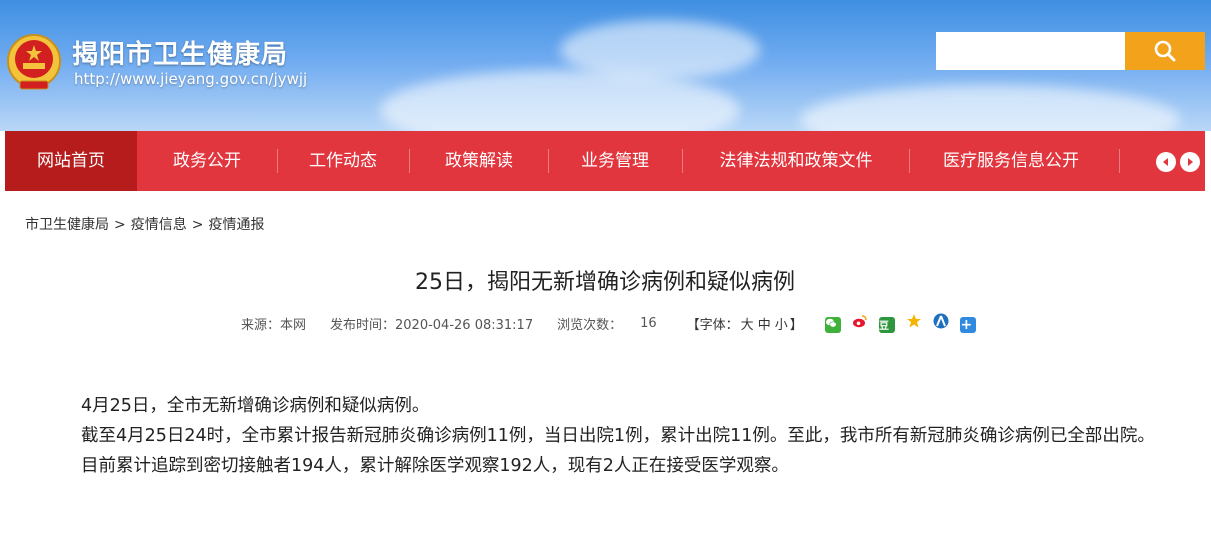 The height and width of the screenshot is (539, 1211). I want to click on article-paragraph: 4月25日，全市无新增确诊病例和疑似病例。, so click(255, 406).